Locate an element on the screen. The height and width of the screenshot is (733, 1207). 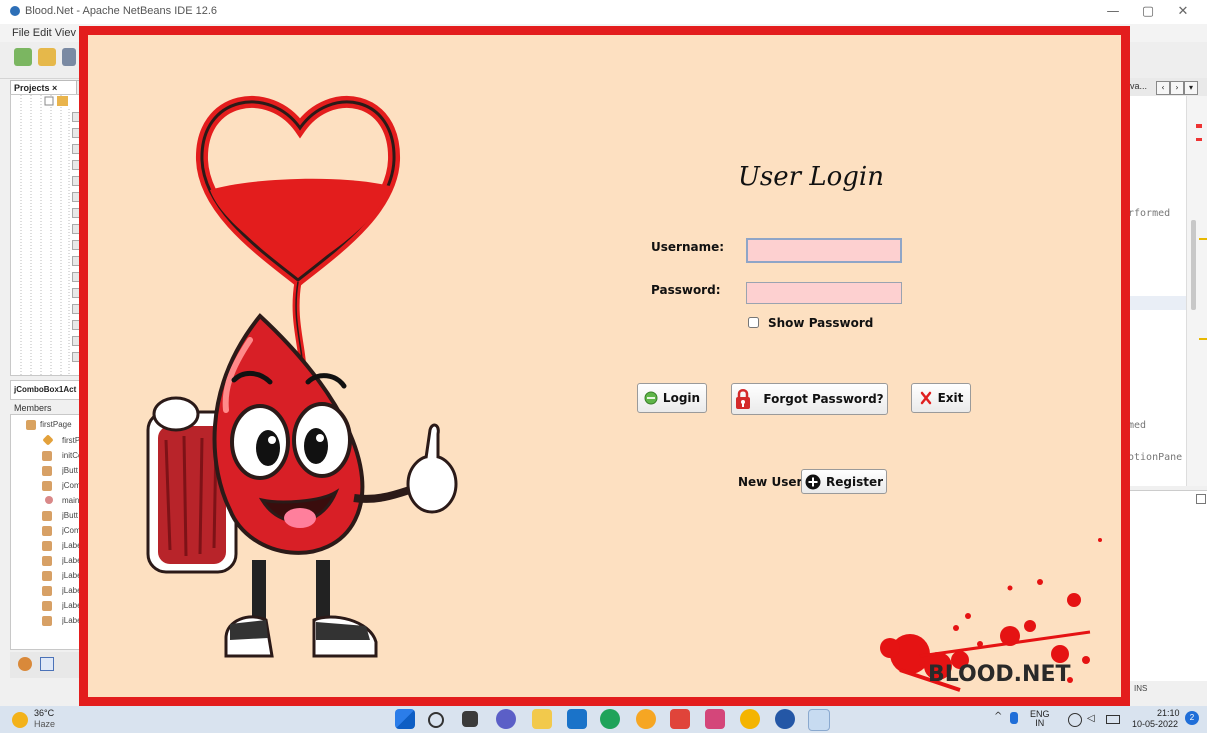
login-title: User Login is located at coordinates (811, 177).